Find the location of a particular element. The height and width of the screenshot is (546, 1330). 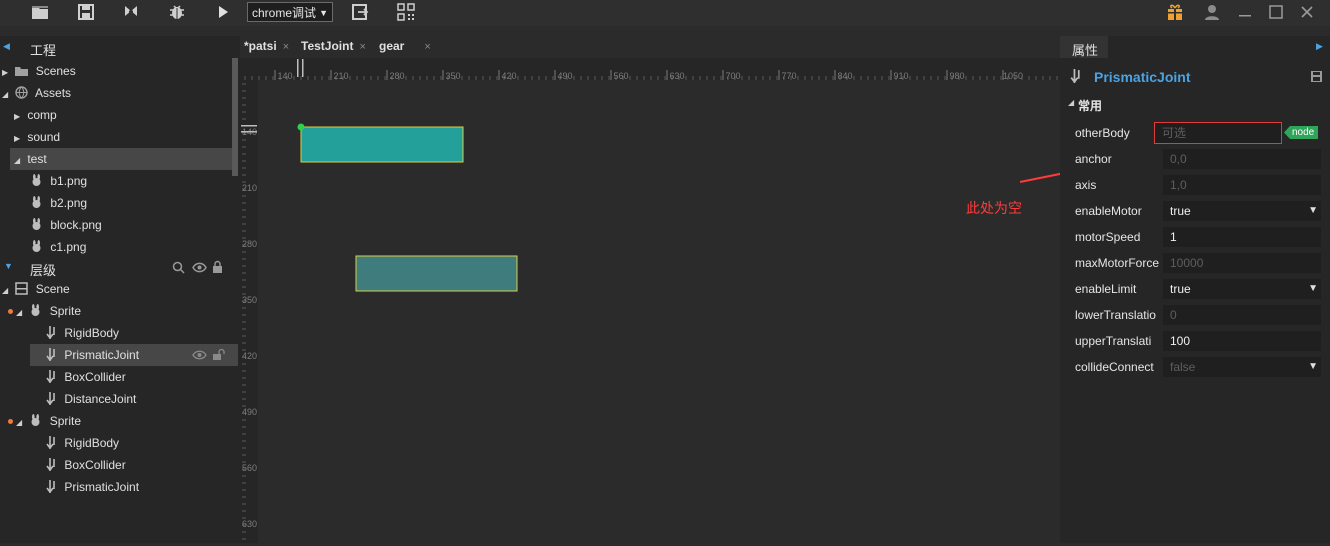

tab-gear: gear × is located at coordinates (405, 46).